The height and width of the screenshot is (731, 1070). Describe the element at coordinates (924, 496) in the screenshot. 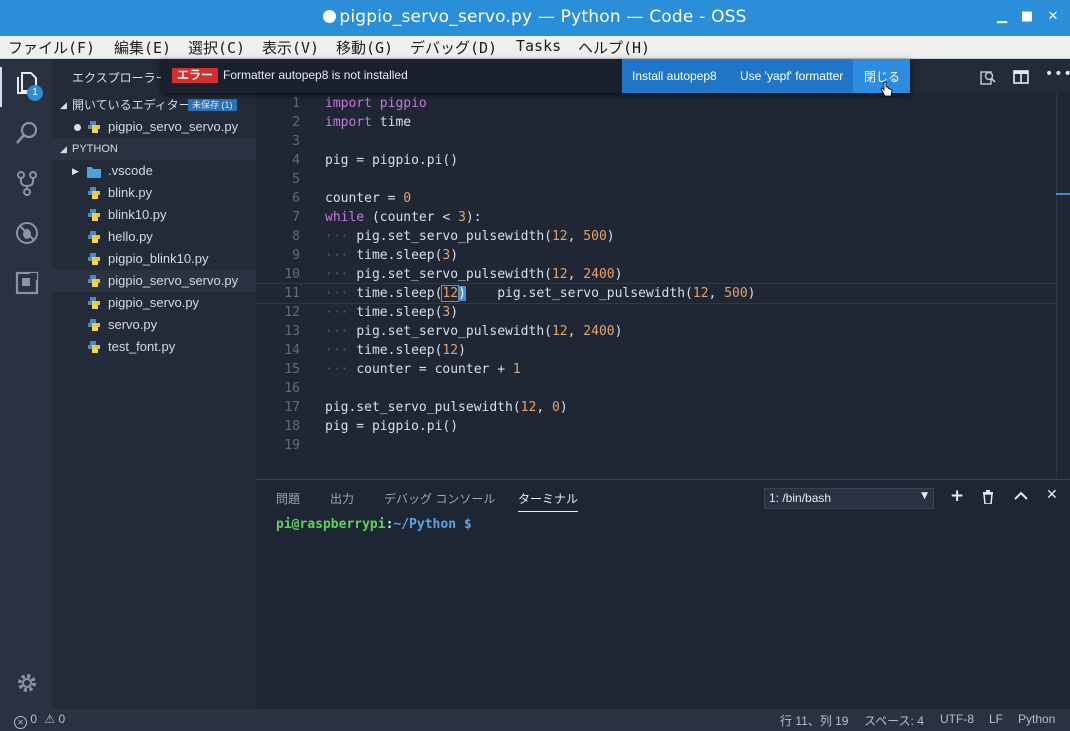

I see `chevron-down-icon: ▼` at that location.